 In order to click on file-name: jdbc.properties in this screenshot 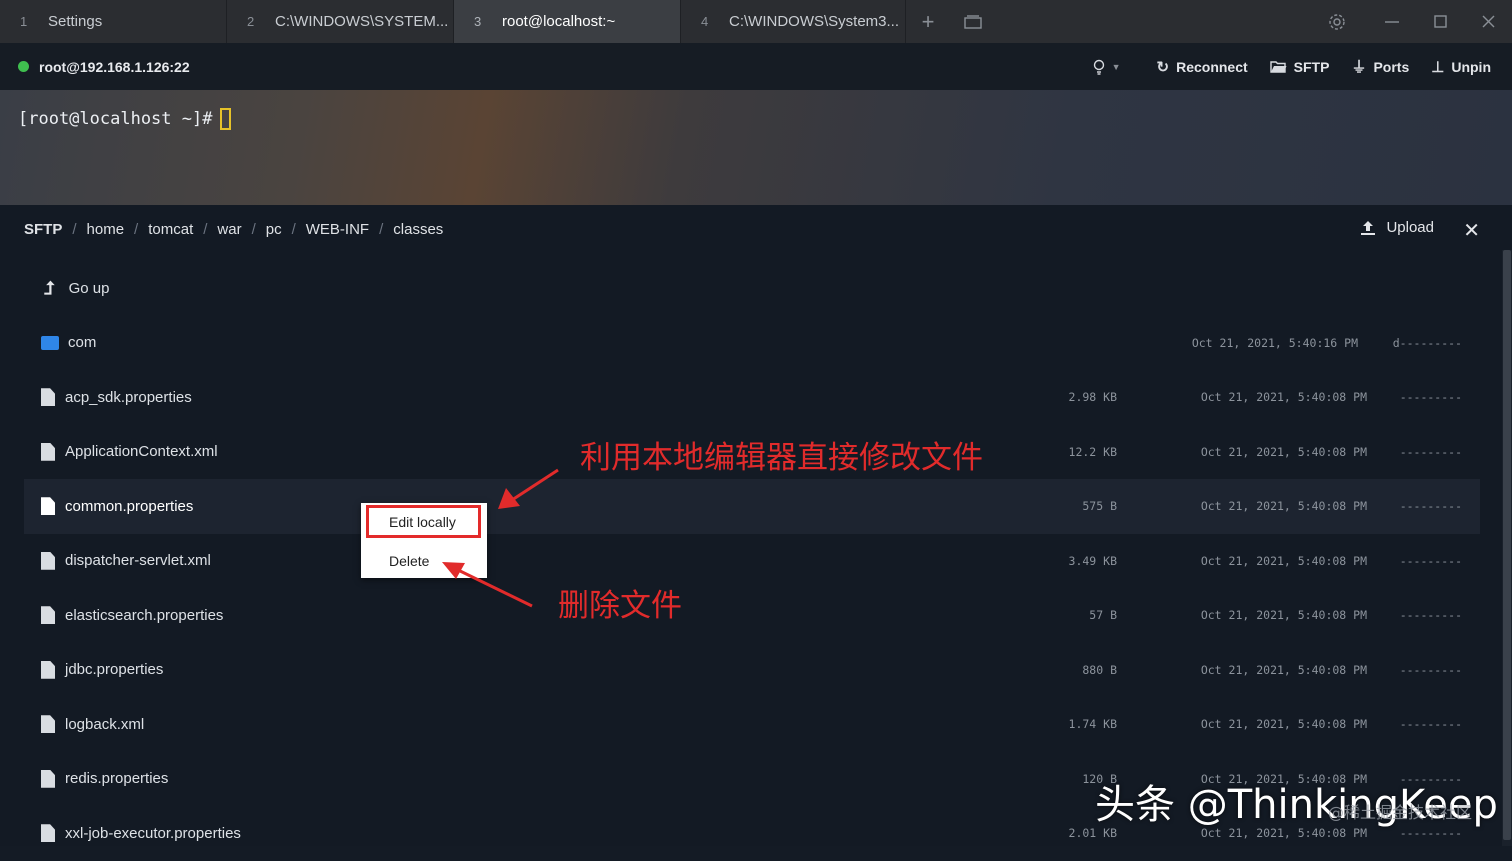, I will do `click(114, 670)`.